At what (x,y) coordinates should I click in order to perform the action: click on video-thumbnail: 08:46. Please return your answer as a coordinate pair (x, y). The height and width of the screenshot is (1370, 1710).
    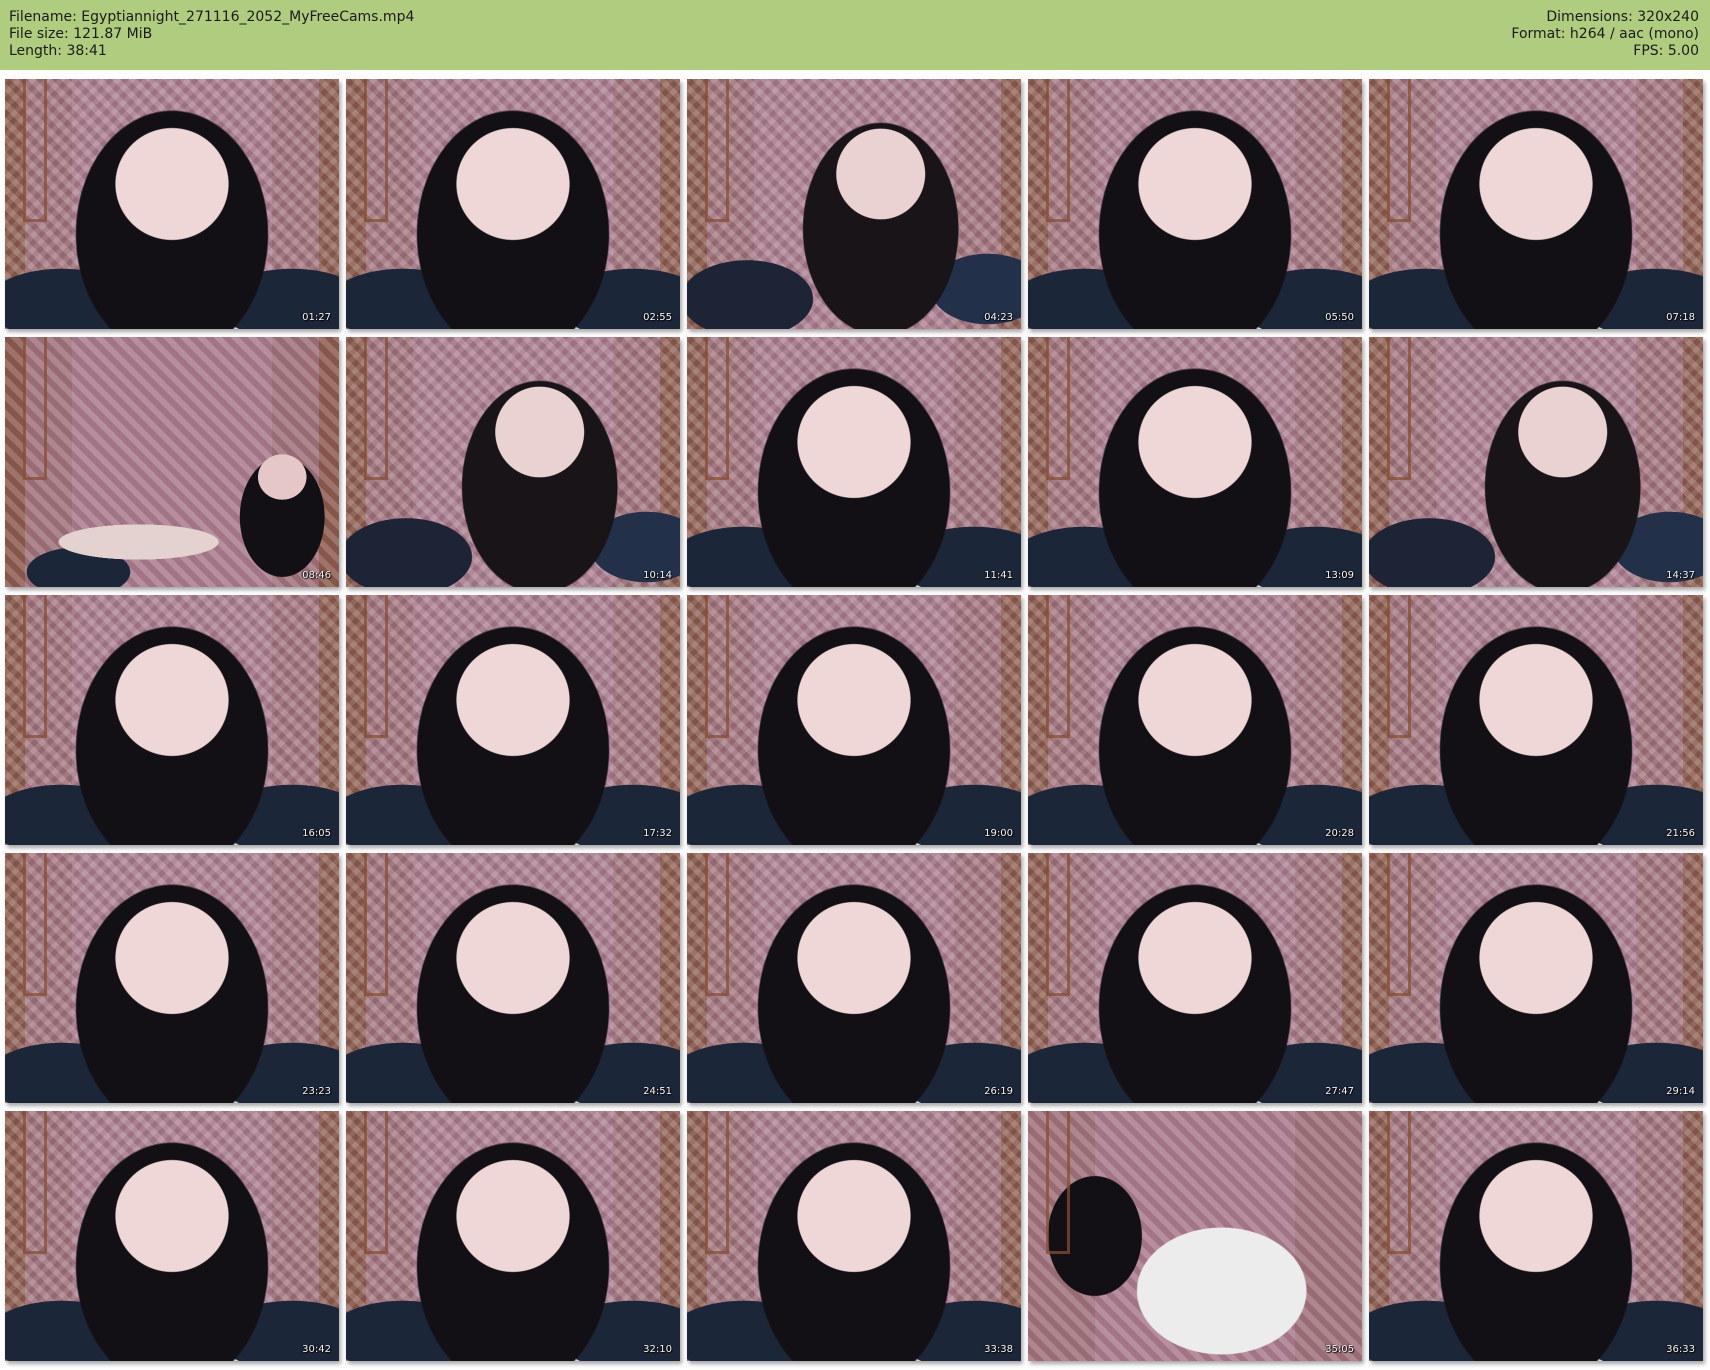
    Looking at the image, I should click on (172, 462).